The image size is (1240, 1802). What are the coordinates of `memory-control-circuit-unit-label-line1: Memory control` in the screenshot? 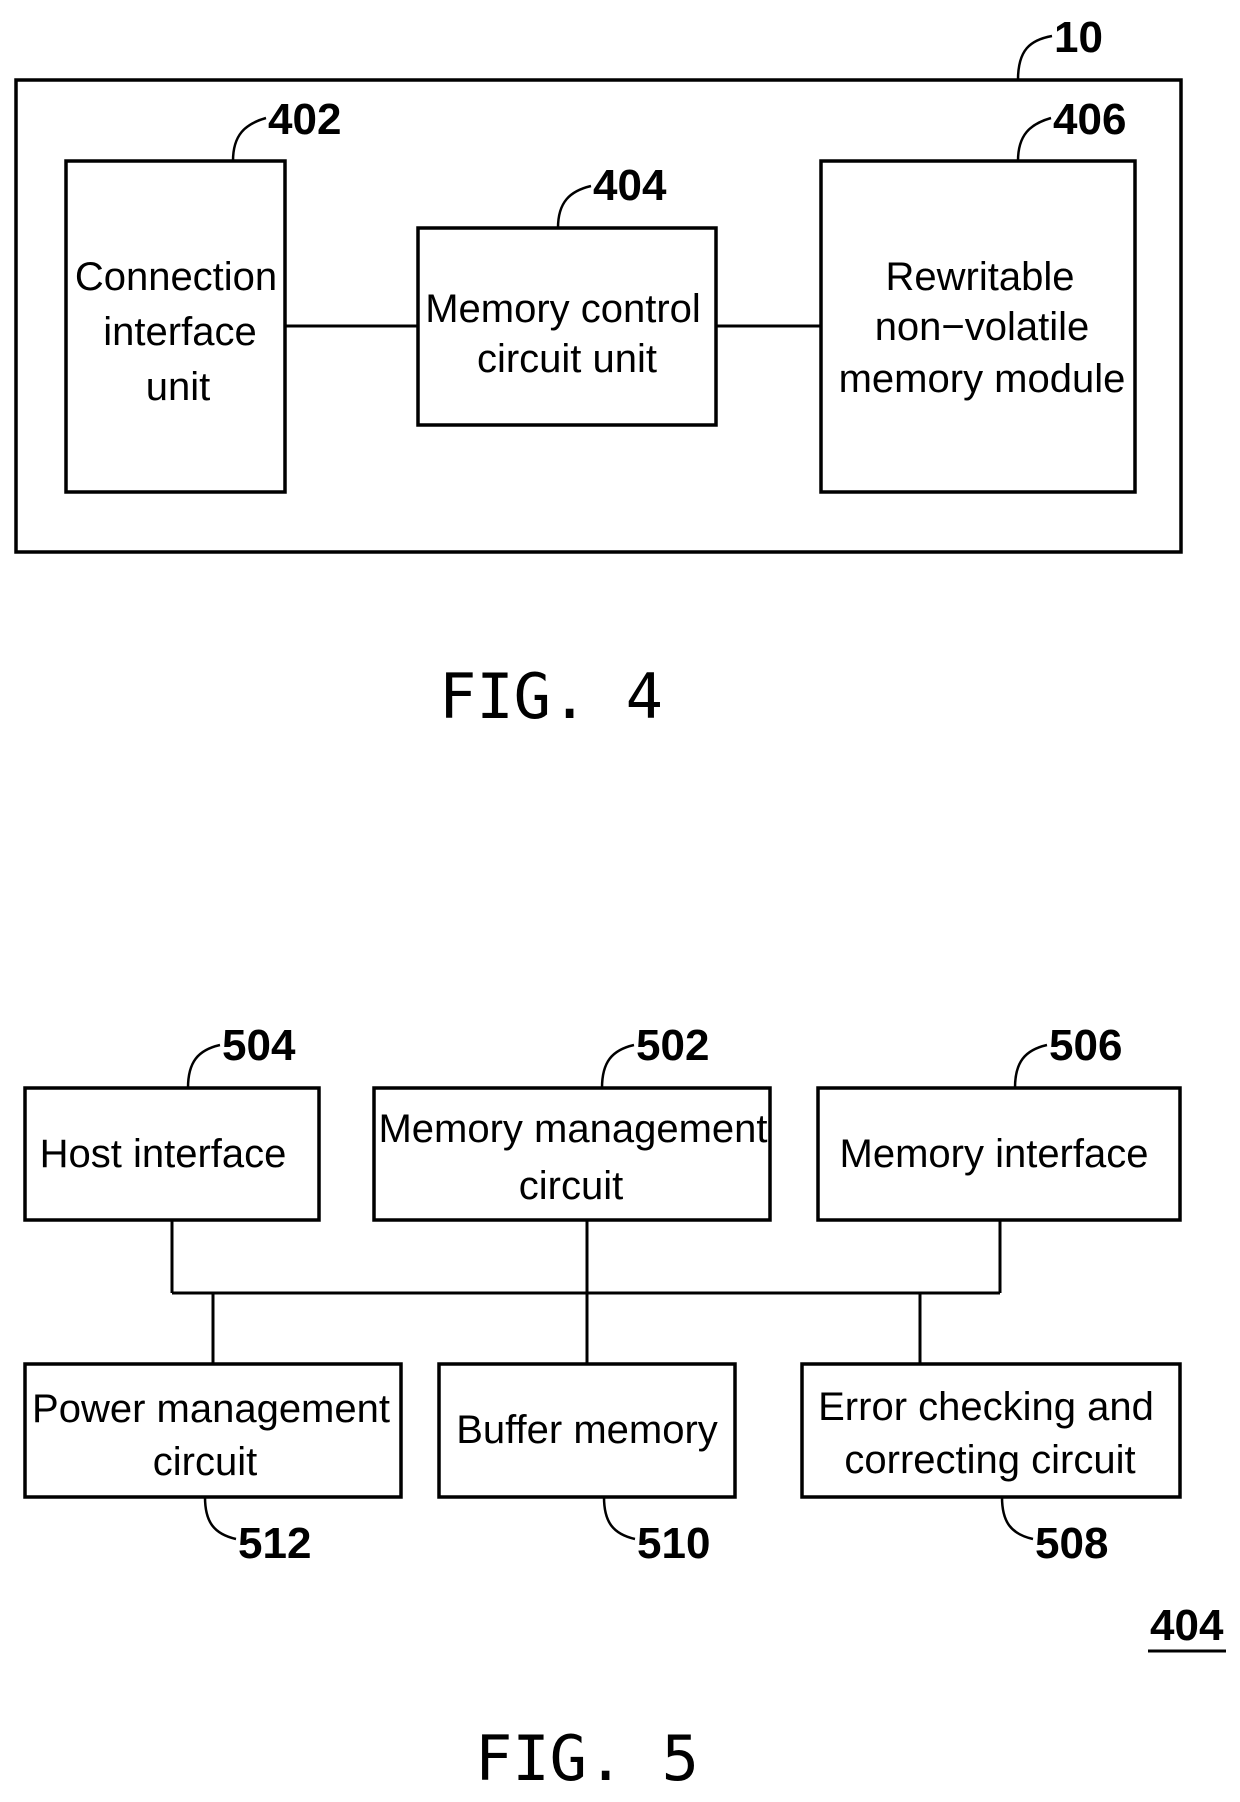 It's located at (563, 309).